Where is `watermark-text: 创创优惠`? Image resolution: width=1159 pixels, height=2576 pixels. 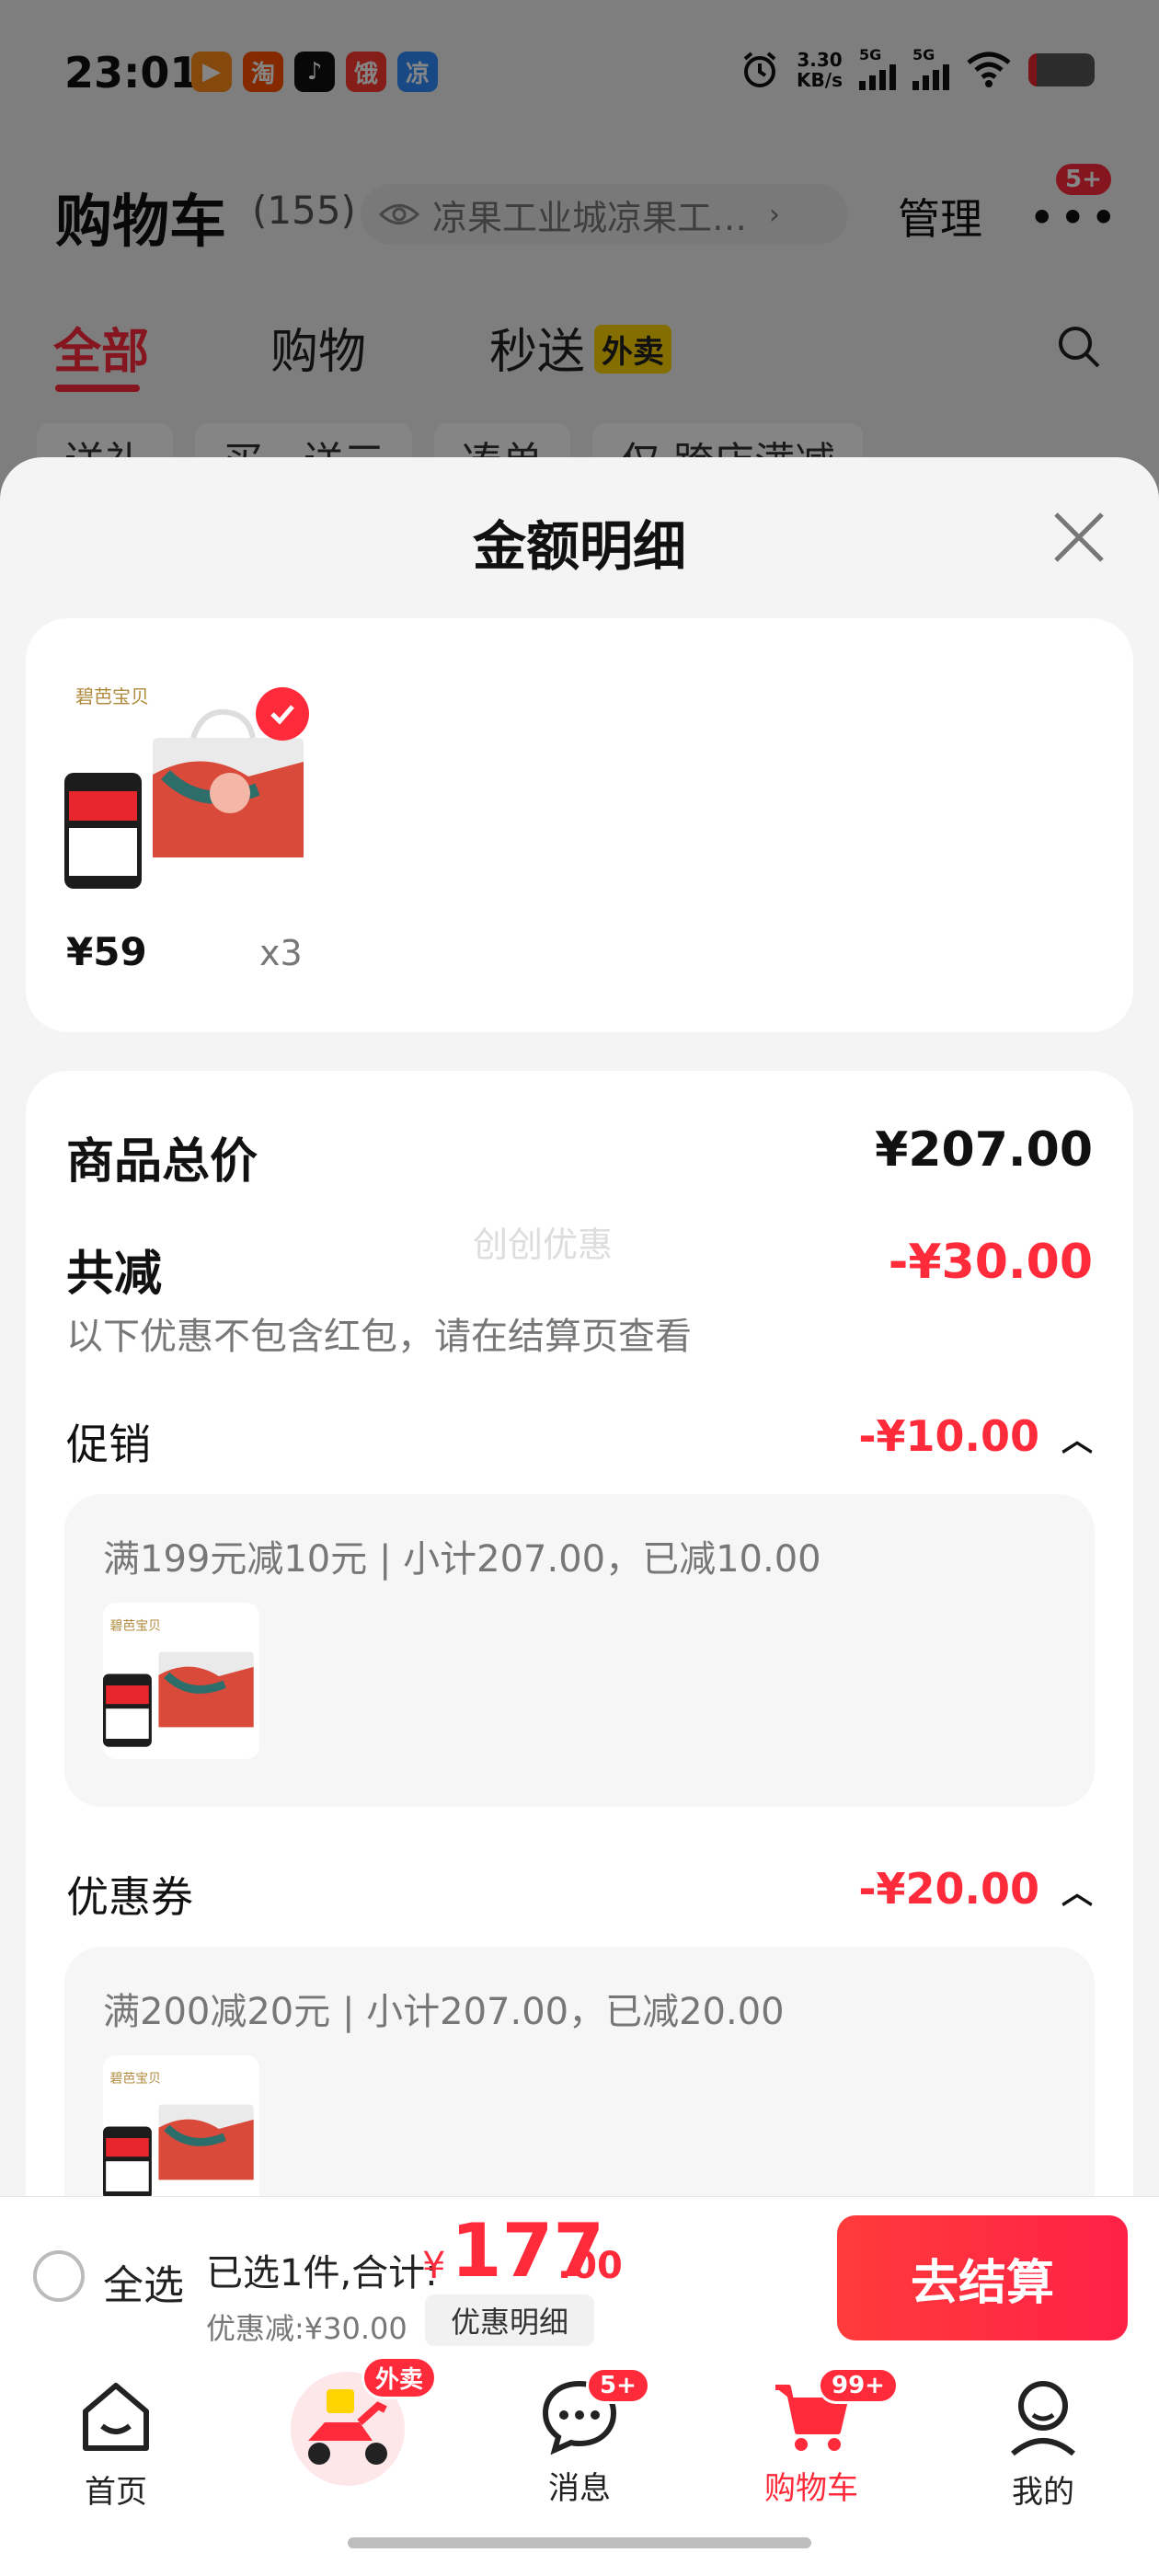 watermark-text: 创创优惠 is located at coordinates (543, 1245).